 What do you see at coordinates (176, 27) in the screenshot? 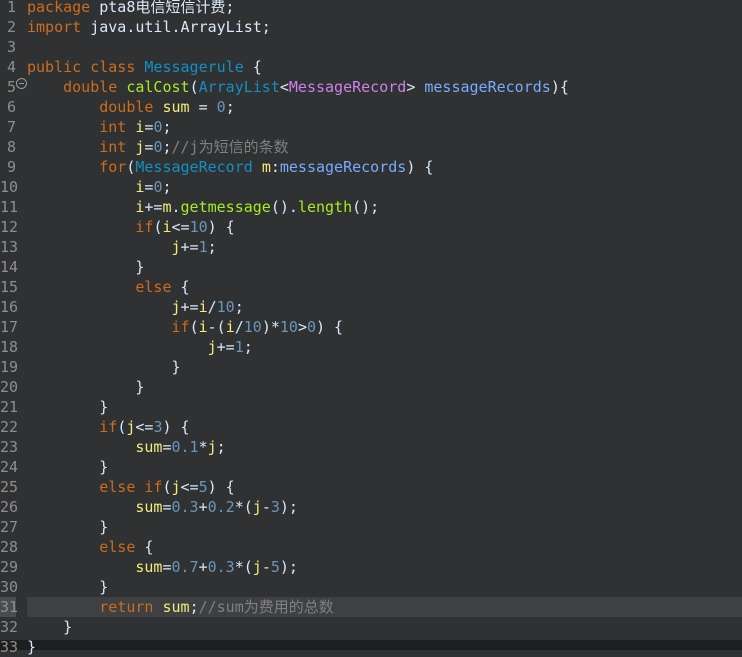
I see `code-token: java.util.ArrayList;` at bounding box center [176, 27].